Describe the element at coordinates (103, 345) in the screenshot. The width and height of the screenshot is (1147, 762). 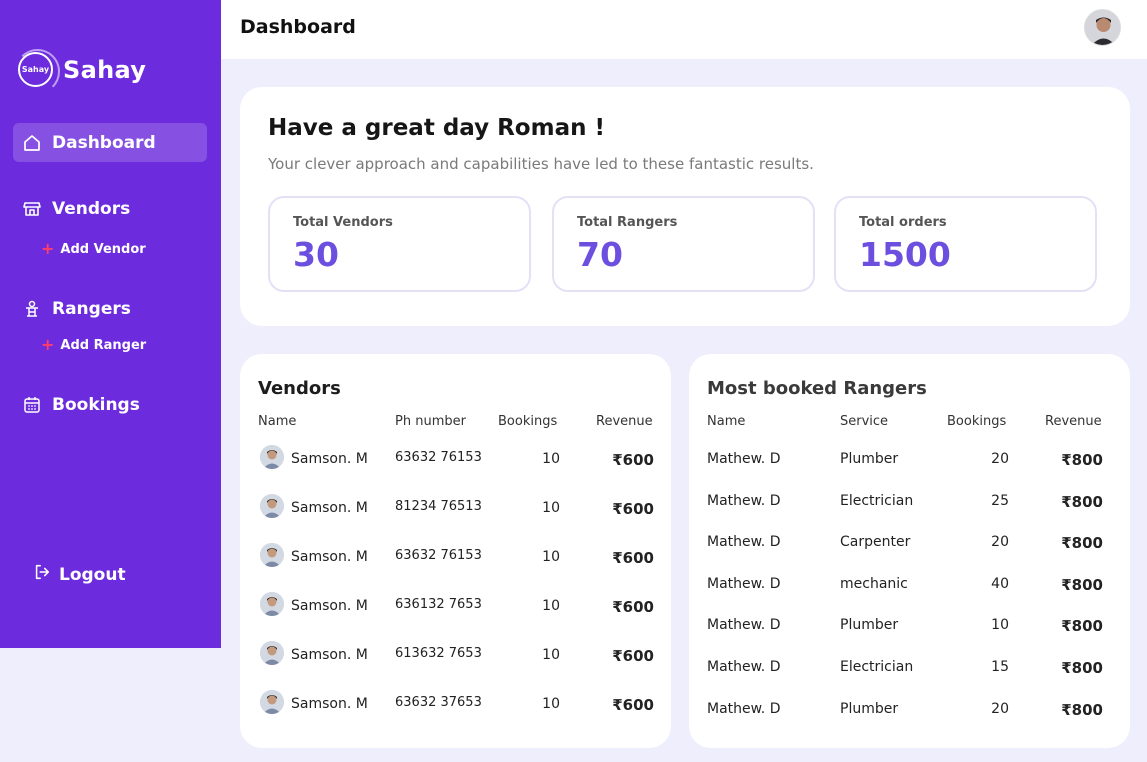
I see `sidebar-item-label: Add Ranger` at that location.